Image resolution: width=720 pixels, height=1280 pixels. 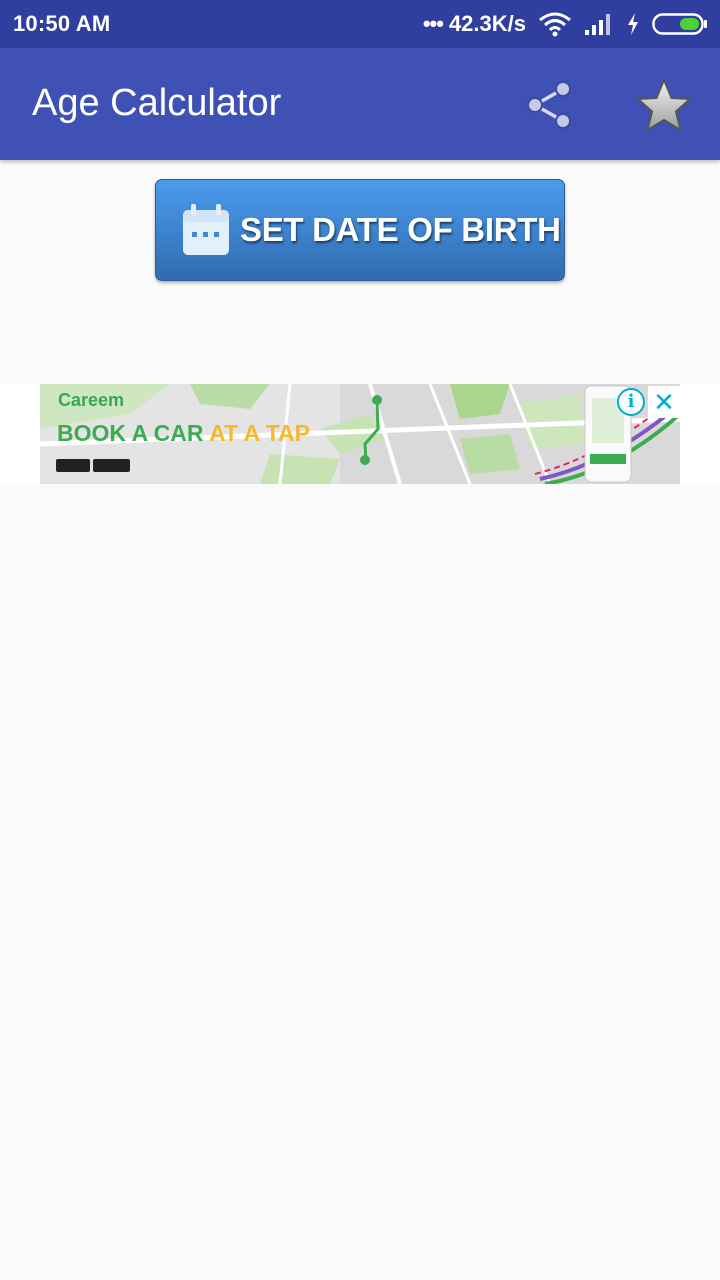 What do you see at coordinates (133, 433) in the screenshot?
I see `ad-headline-part1: BOOK A CAR` at bounding box center [133, 433].